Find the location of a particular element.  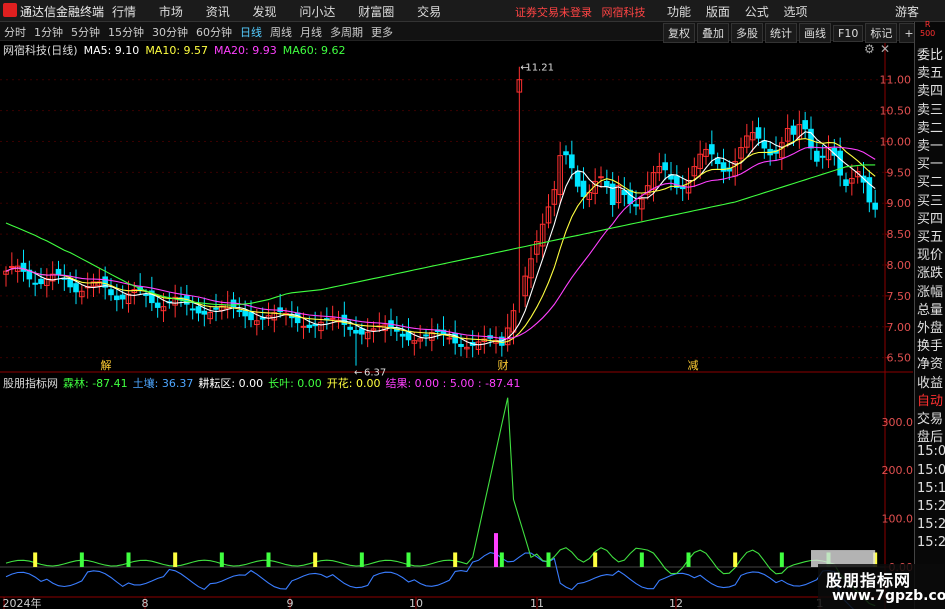

panel-label: 15:24 is located at coordinates (931, 542).